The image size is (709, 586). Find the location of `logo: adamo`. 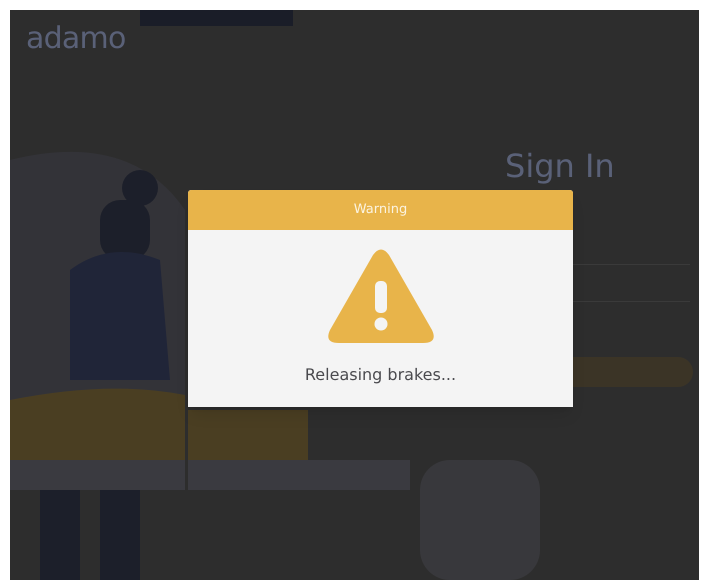

logo: adamo is located at coordinates (76, 39).